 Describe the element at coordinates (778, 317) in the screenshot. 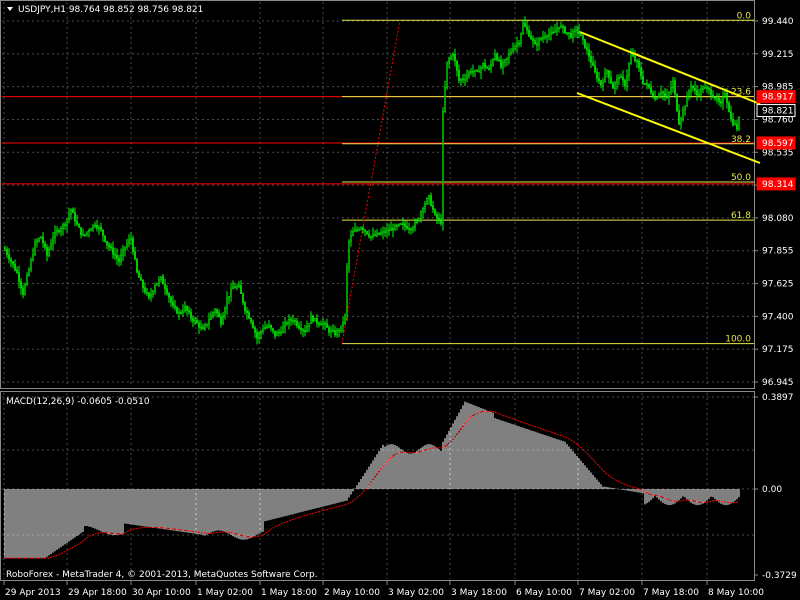

I see `price-tick-label: 97.400` at that location.